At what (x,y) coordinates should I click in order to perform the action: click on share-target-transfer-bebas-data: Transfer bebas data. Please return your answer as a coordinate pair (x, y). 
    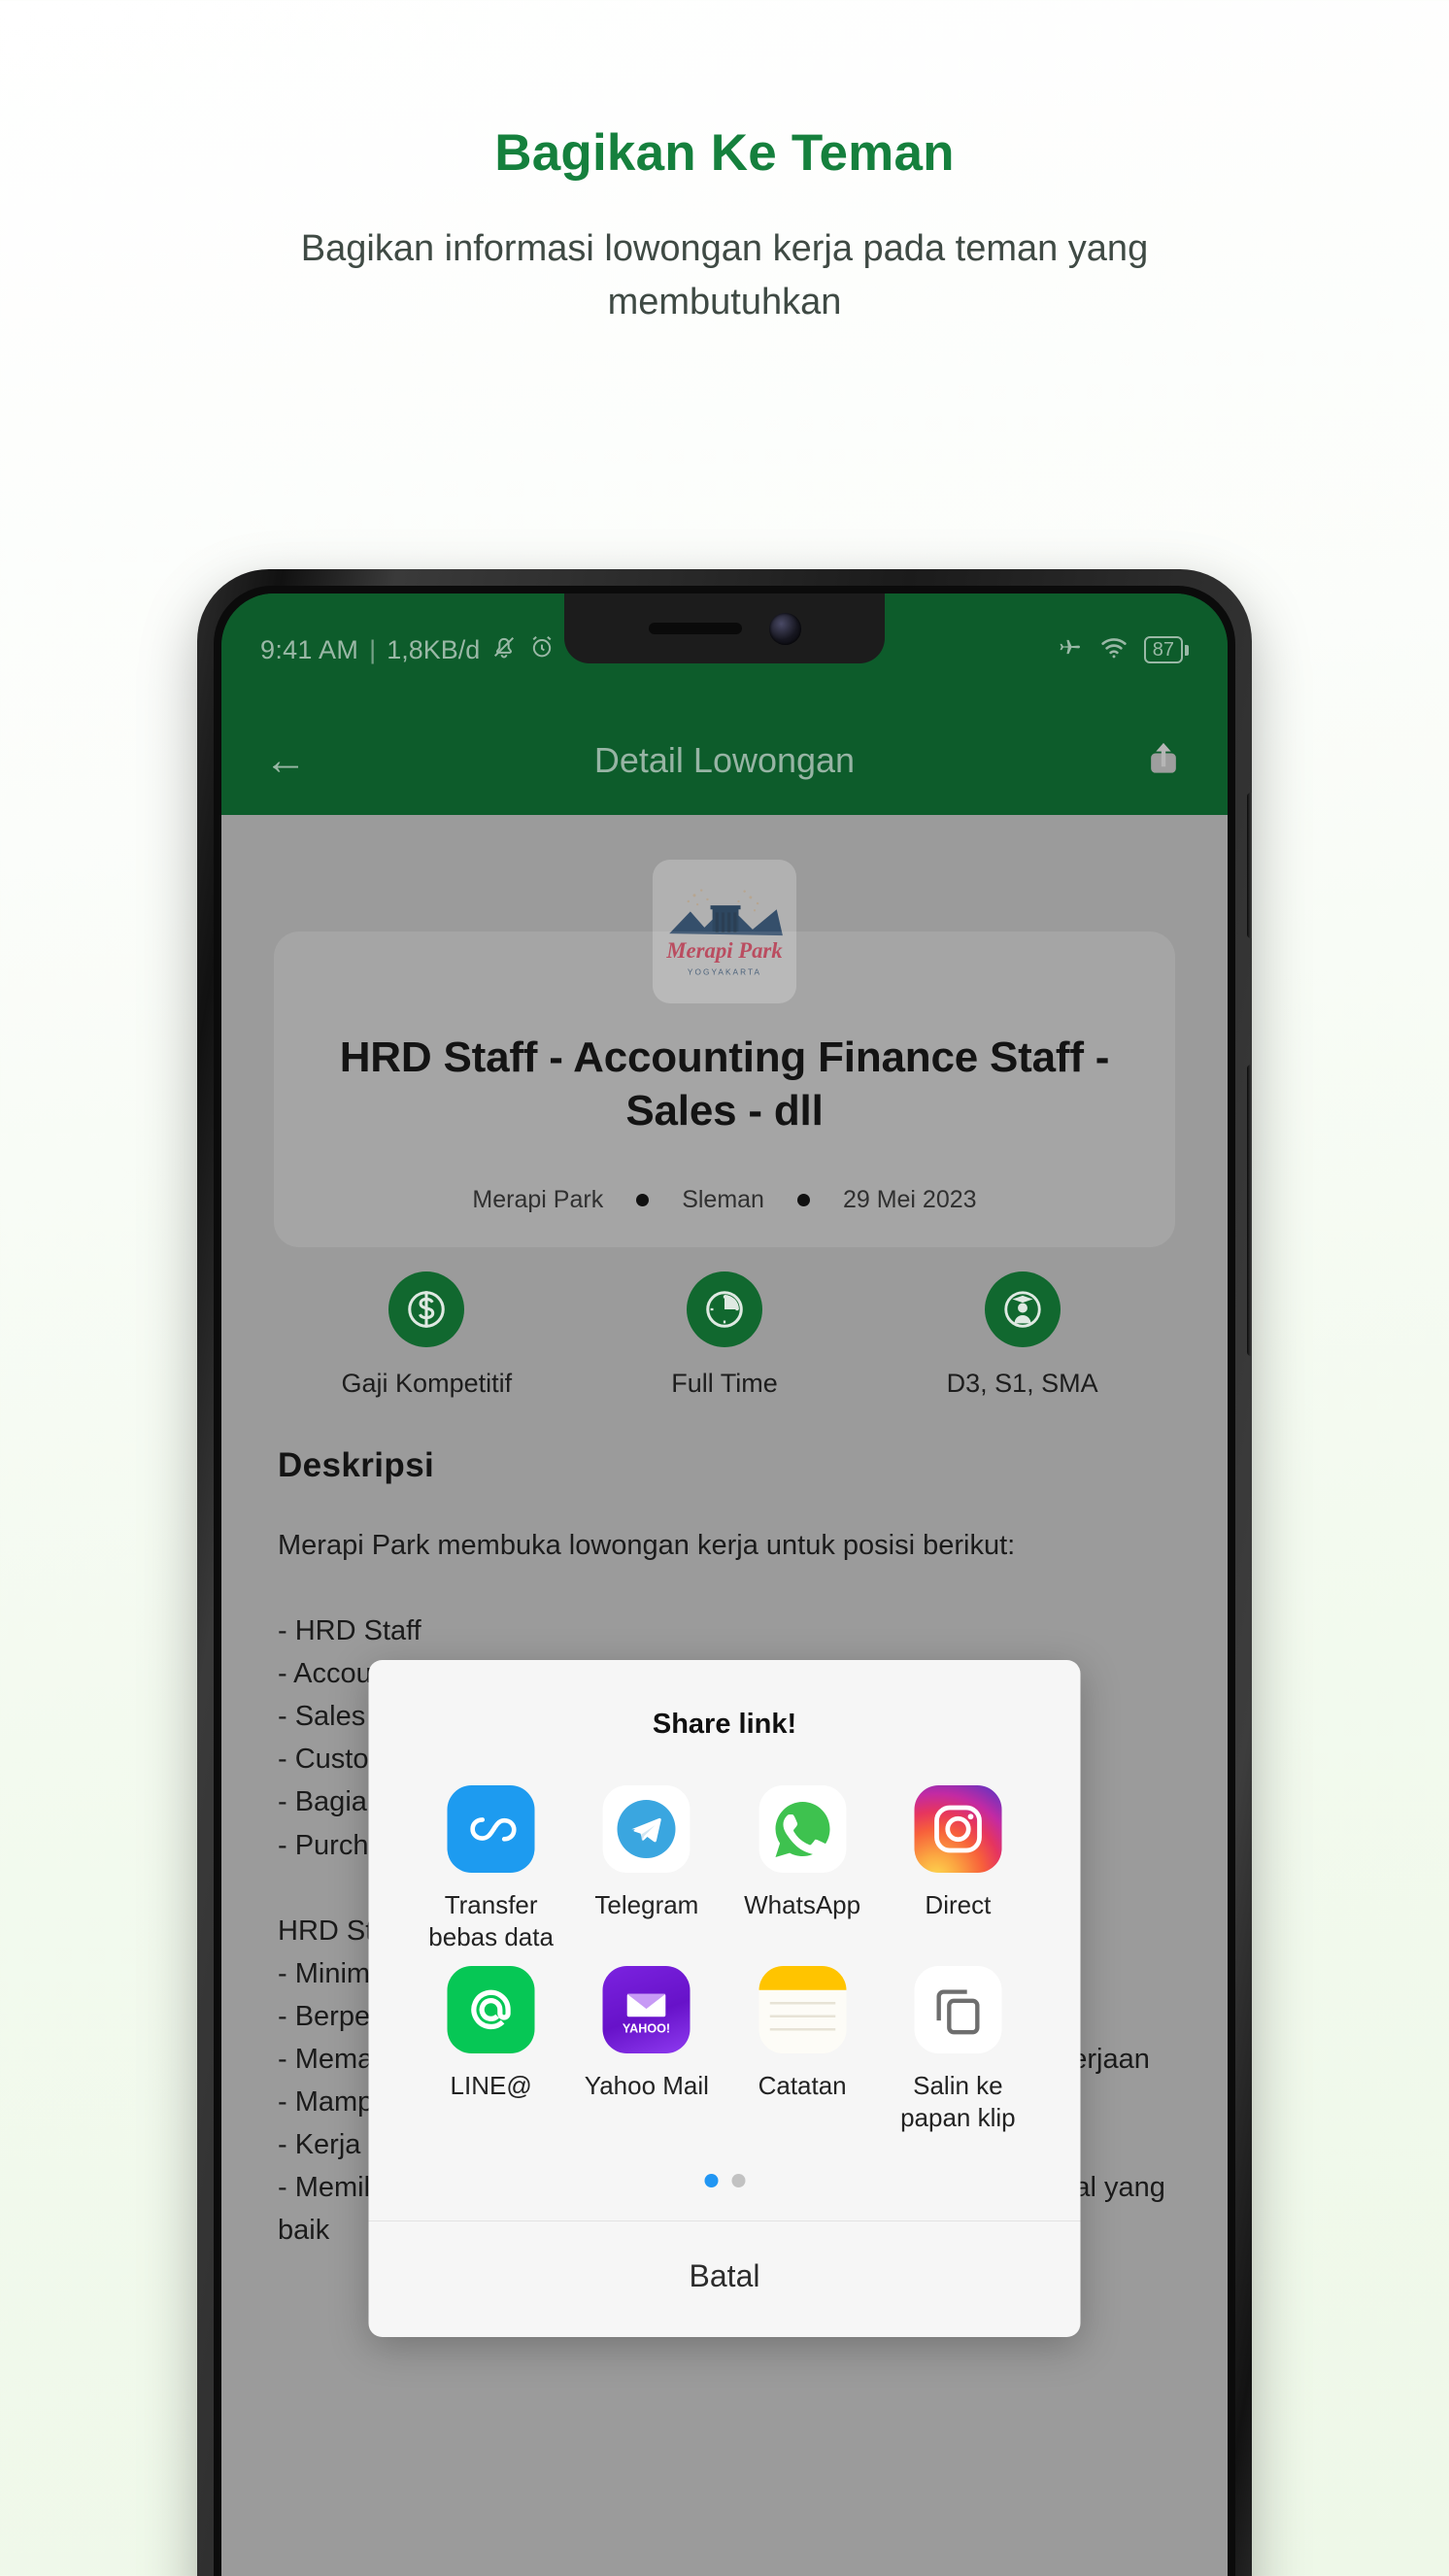
    Looking at the image, I should click on (492, 1868).